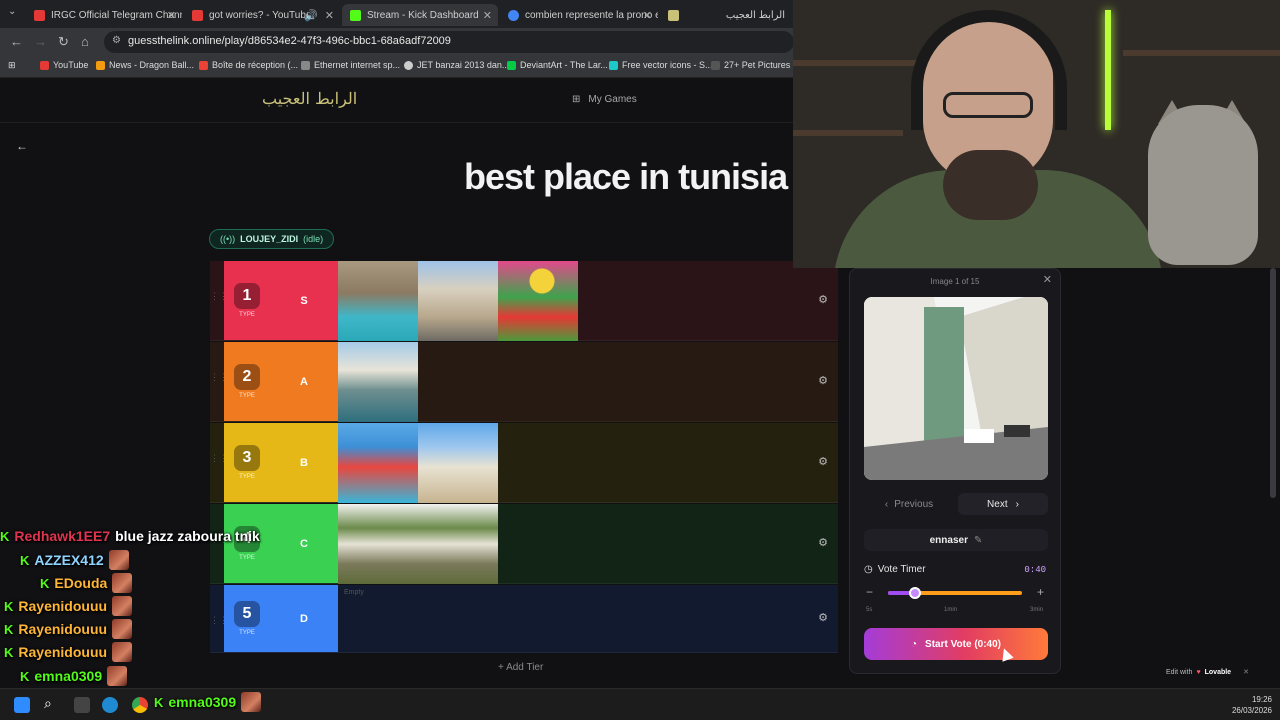 This screenshot has height=720, width=1280. Describe the element at coordinates (886, 504) in the screenshot. I see `chevron-left-icon: ‹` at that location.